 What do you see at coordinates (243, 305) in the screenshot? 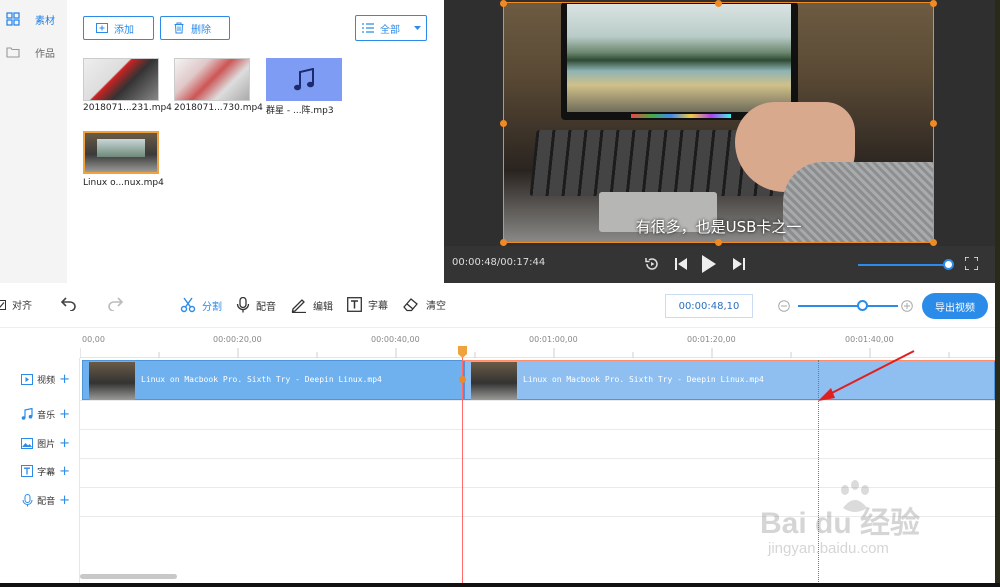
I see `microphone-icon` at bounding box center [243, 305].